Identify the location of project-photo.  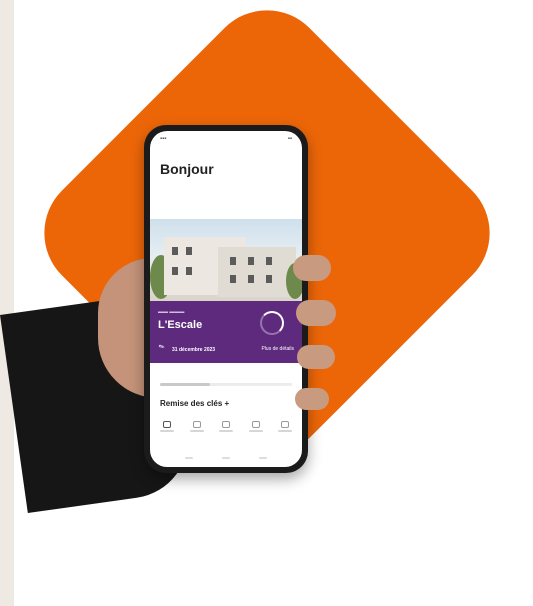
(226, 262).